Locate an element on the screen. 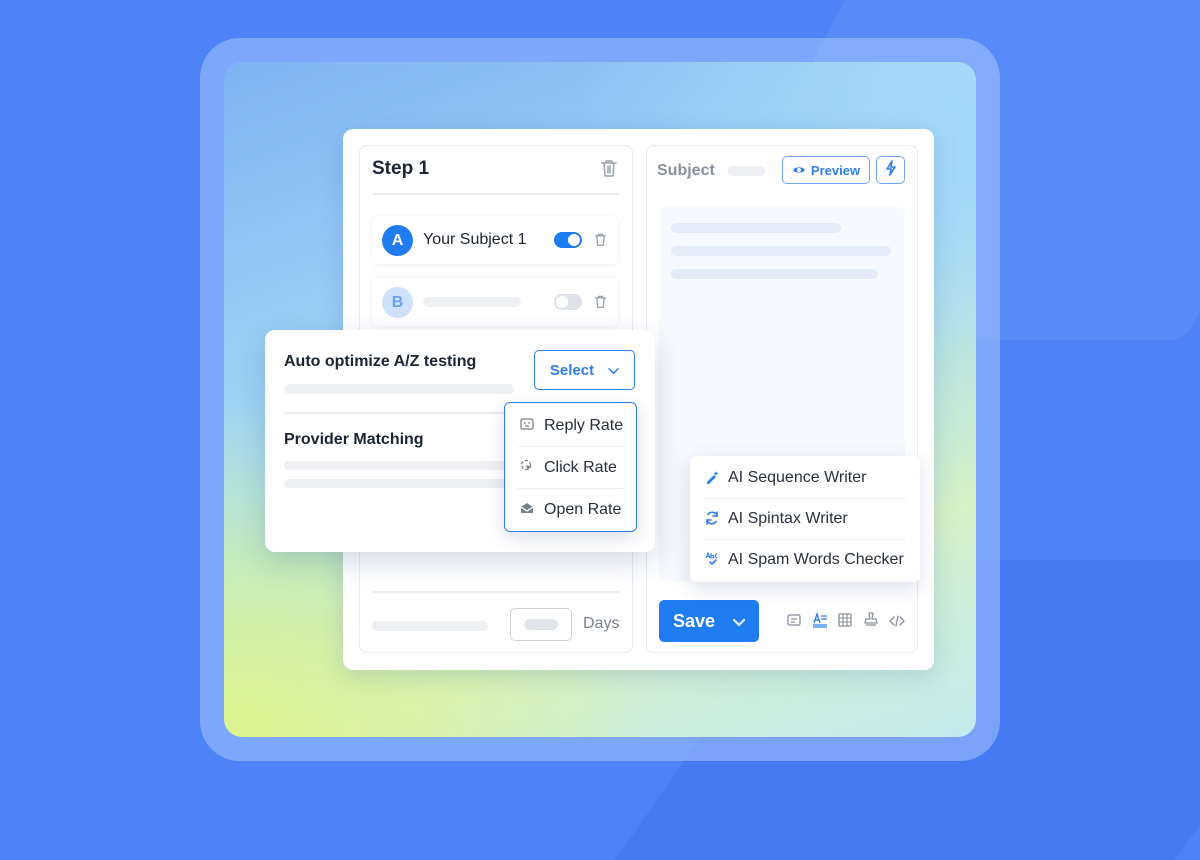  variant-b-row: B is located at coordinates (495, 302).